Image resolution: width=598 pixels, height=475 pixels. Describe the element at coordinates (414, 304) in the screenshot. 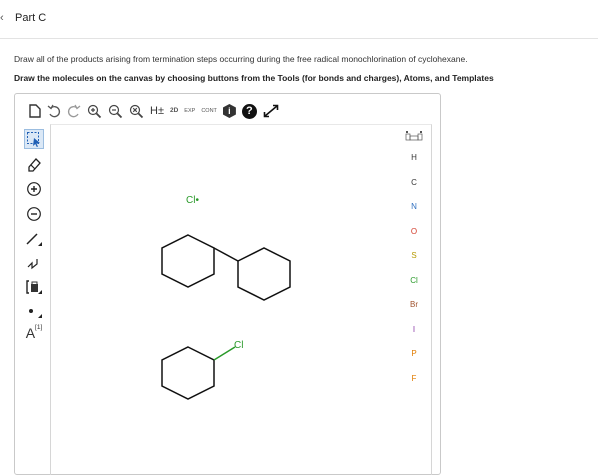

I see `atom-br-button: Br` at that location.